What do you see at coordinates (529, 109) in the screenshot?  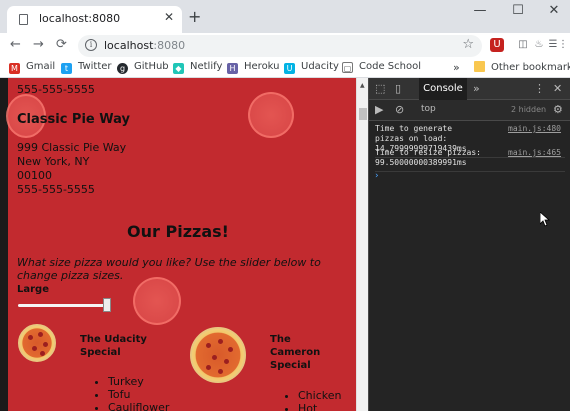 I see `hidden-count: 2 hidden` at bounding box center [529, 109].